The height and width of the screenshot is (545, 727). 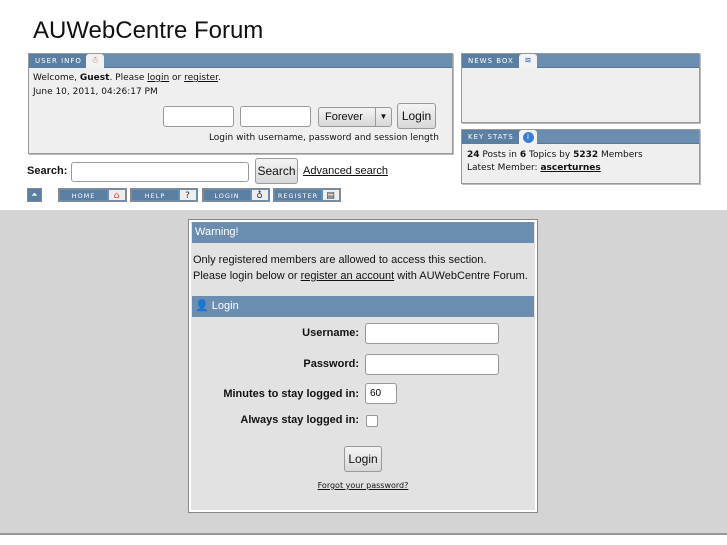 What do you see at coordinates (158, 78) in the screenshot?
I see `login-link: login` at bounding box center [158, 78].